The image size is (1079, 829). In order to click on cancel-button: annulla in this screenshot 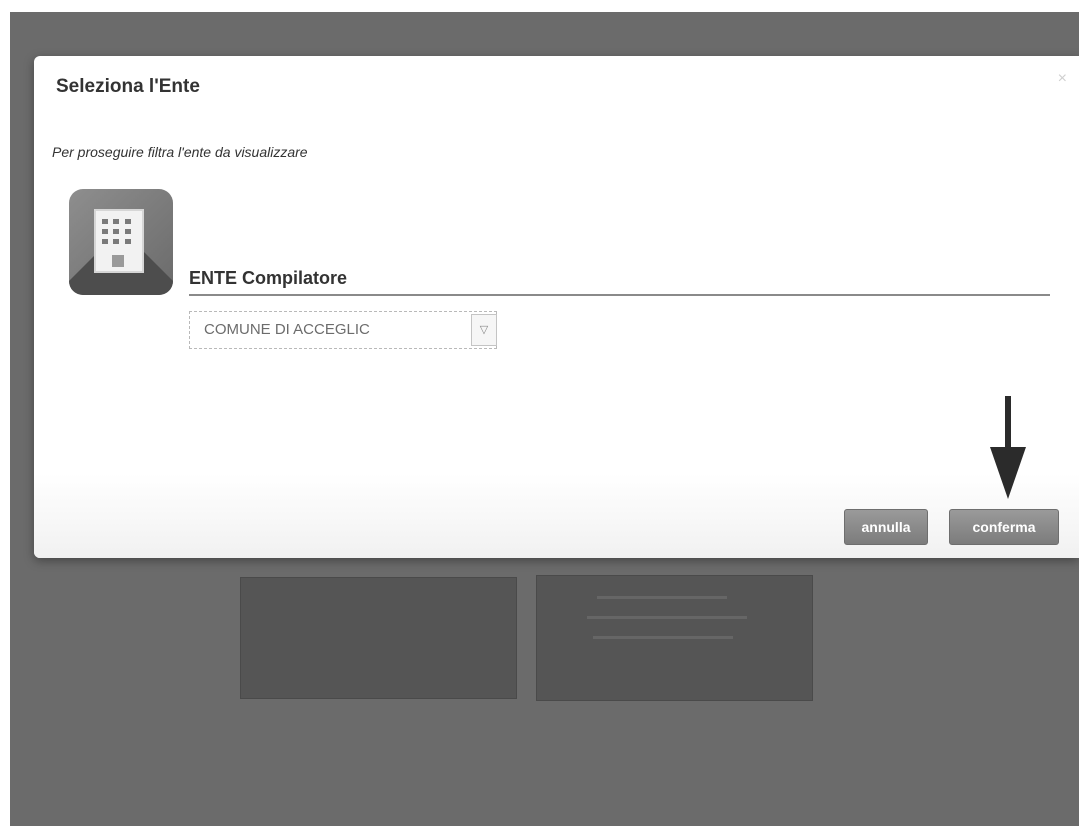, I will do `click(886, 527)`.